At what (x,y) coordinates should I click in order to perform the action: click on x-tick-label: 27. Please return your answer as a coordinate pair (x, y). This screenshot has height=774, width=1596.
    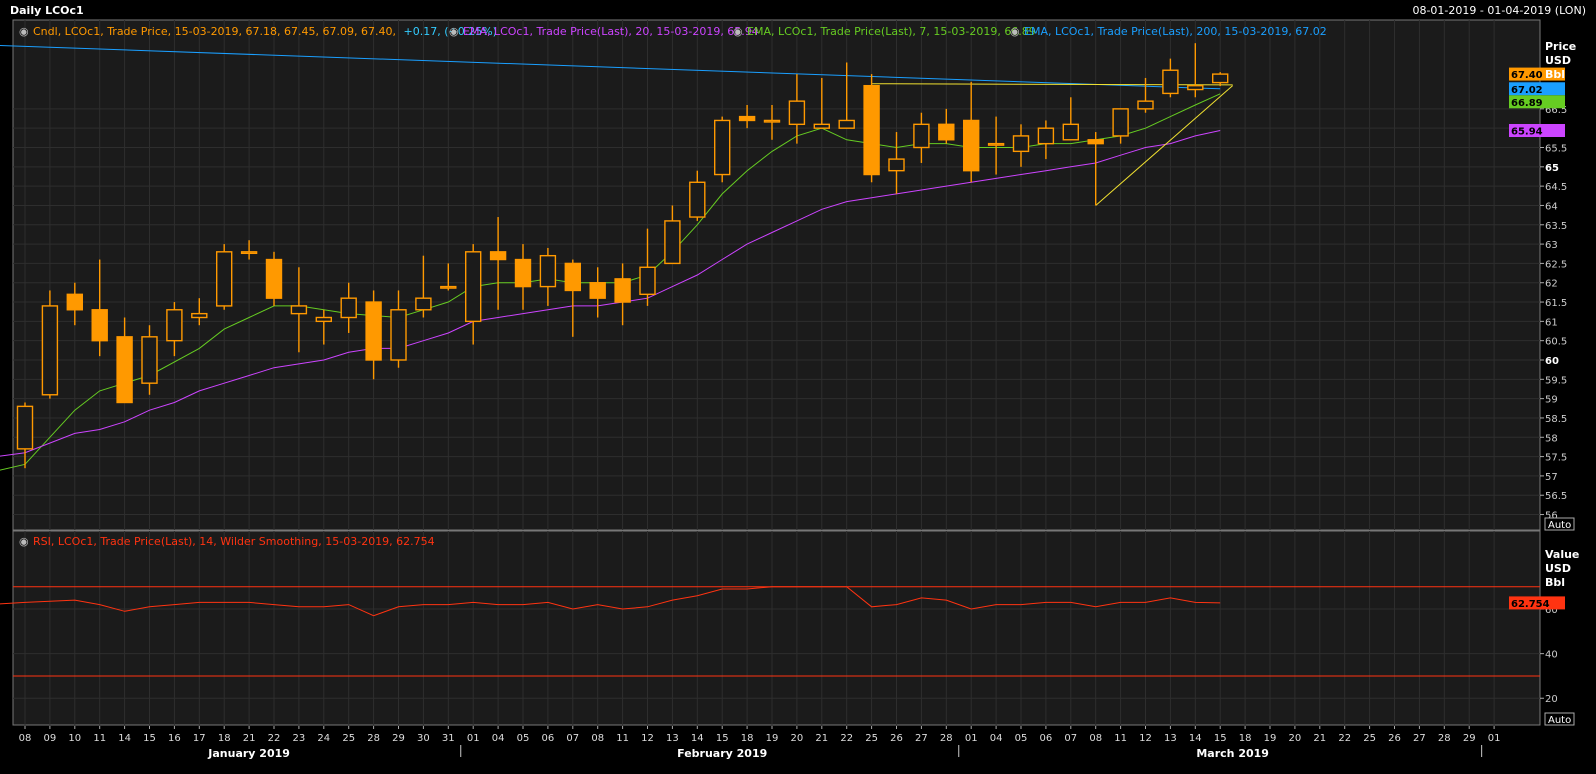
    Looking at the image, I should click on (921, 738).